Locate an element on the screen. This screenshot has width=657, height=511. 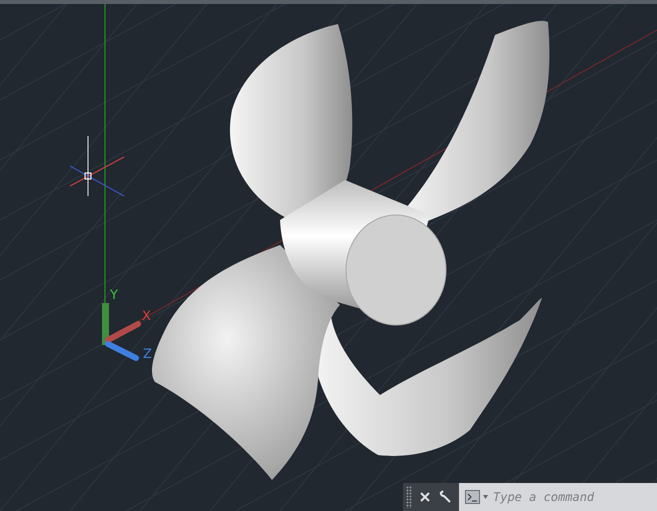
ucs-axes-icon is located at coordinates (121, 332).